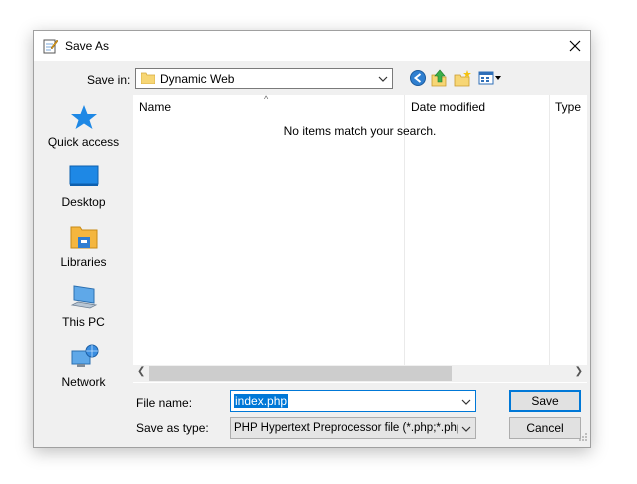  What do you see at coordinates (83, 132) in the screenshot?
I see `place-quick-access: Quick access` at bounding box center [83, 132].